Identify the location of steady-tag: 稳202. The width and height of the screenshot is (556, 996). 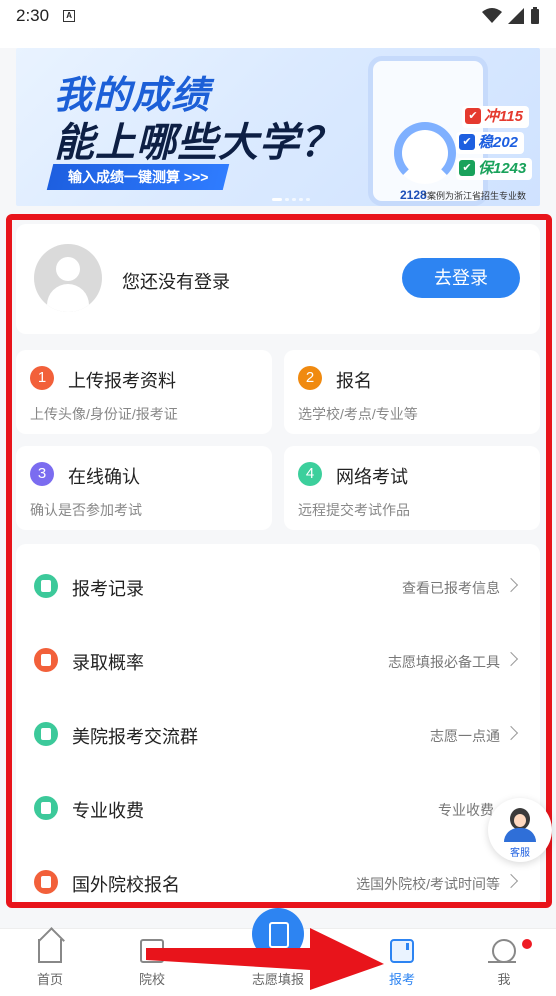
(490, 143).